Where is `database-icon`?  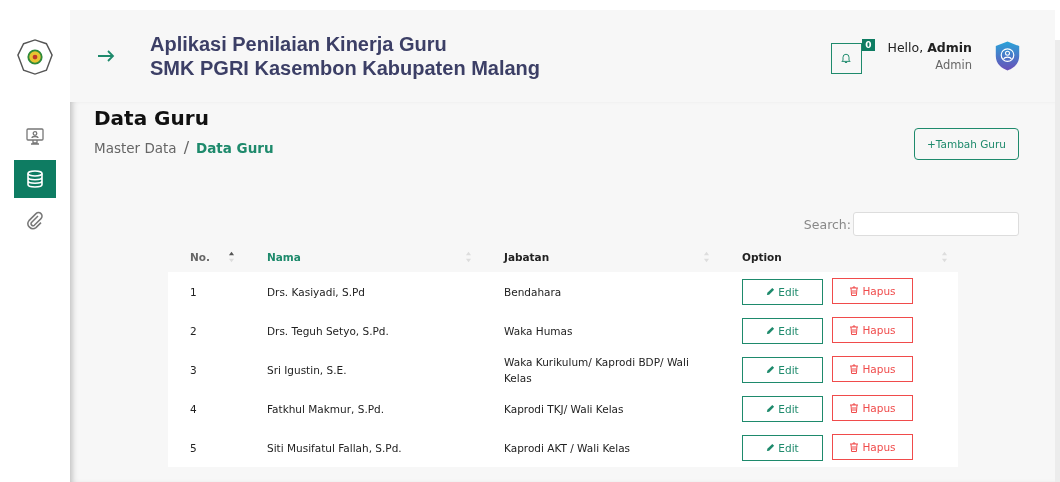 database-icon is located at coordinates (35, 179).